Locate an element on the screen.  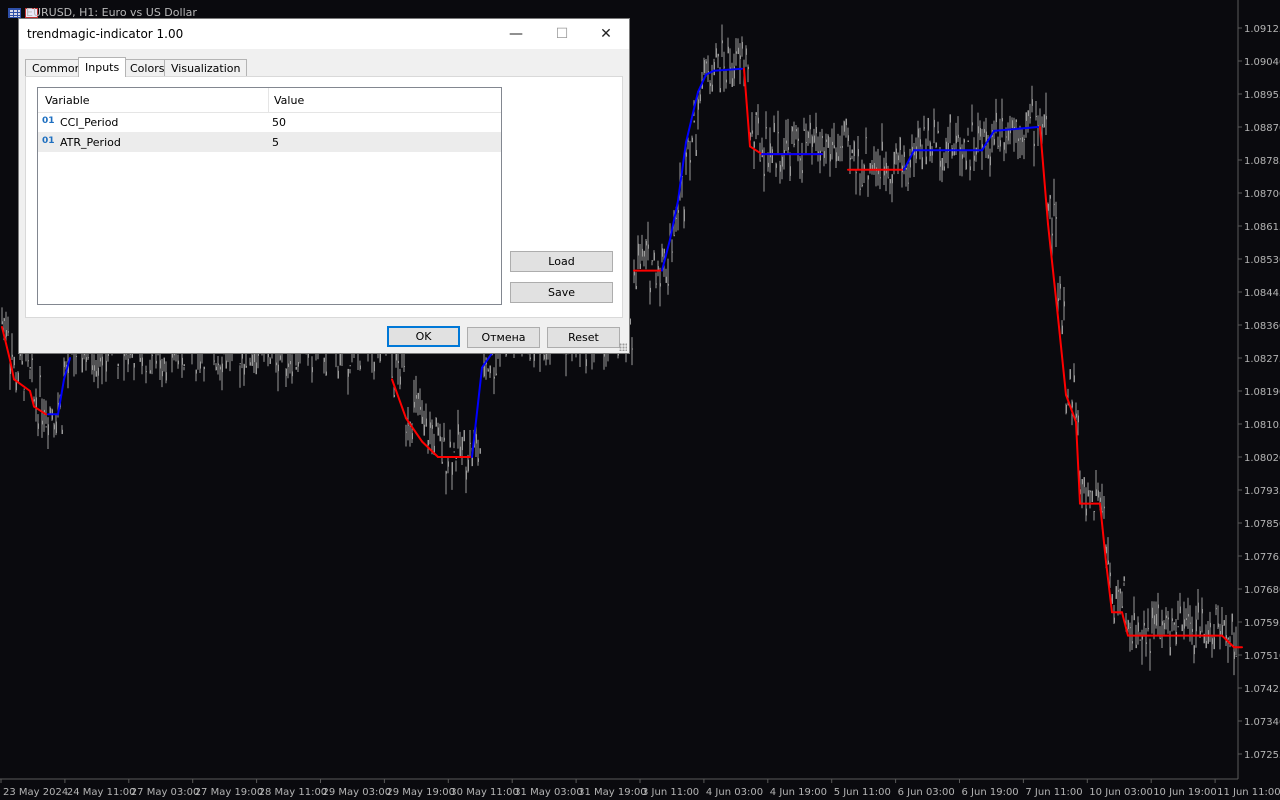
table-icon is located at coordinates (14, 13).